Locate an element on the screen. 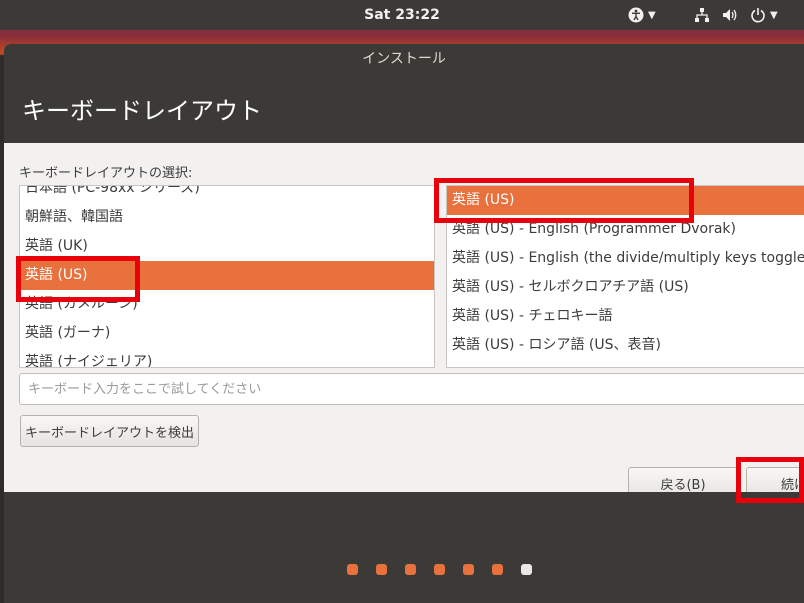  variant-item-selected: 英語 (US) is located at coordinates (625, 200).